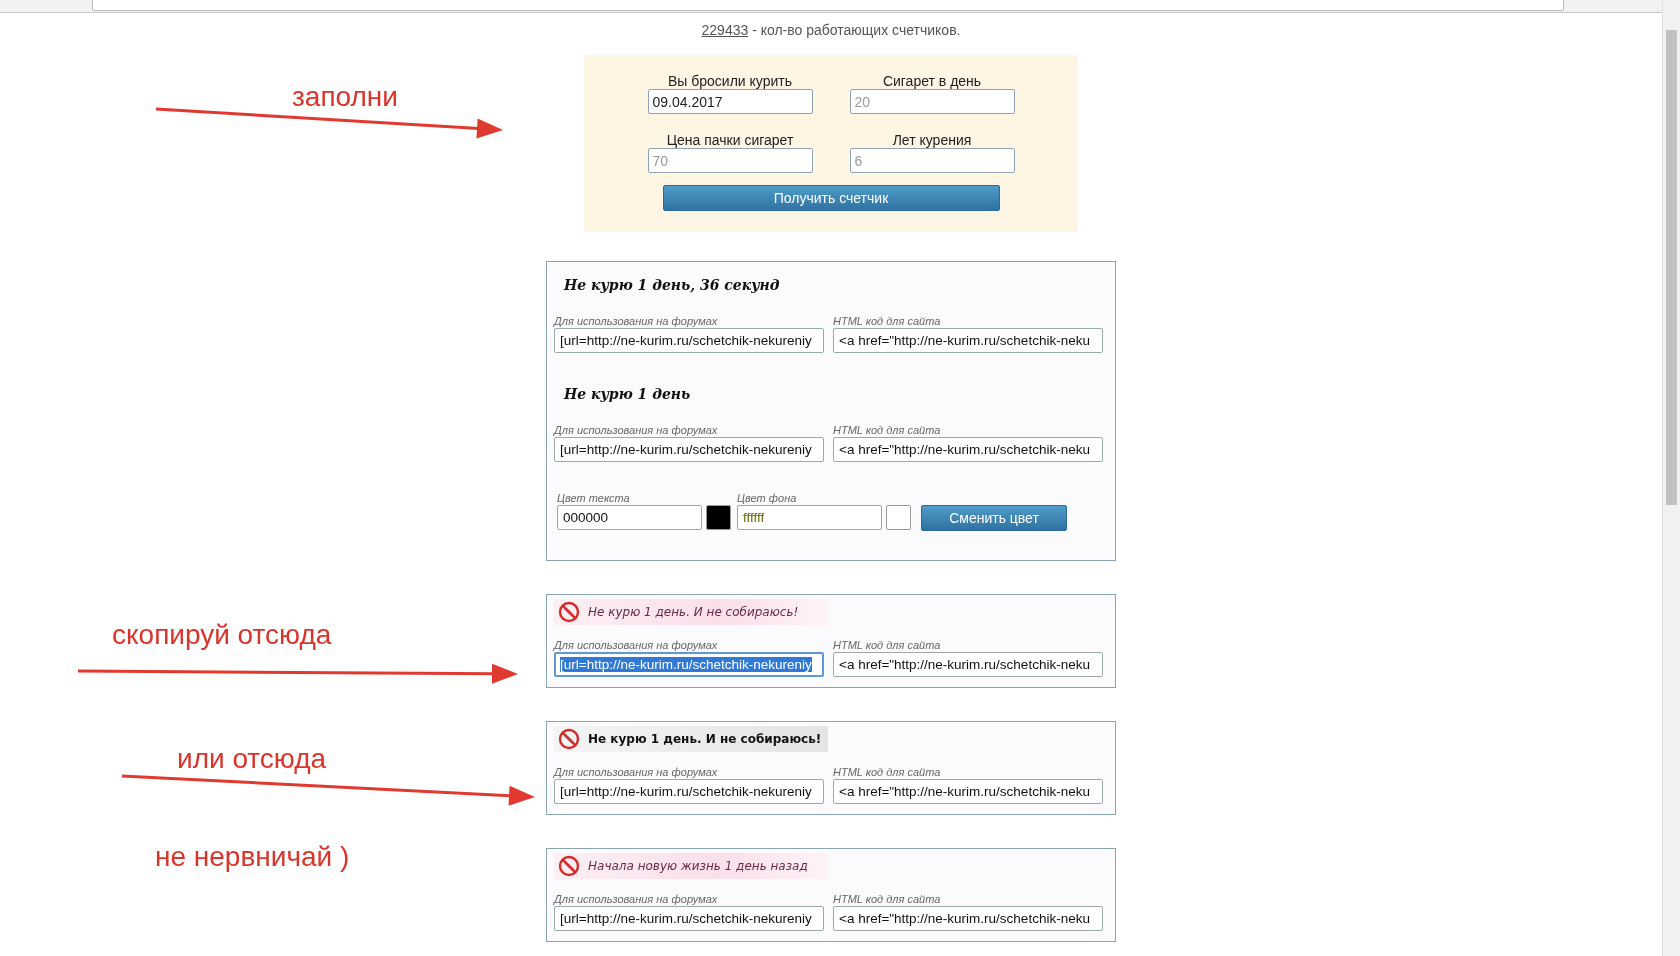 This screenshot has width=1680, height=956. I want to click on color-field: 000000, so click(629, 517).